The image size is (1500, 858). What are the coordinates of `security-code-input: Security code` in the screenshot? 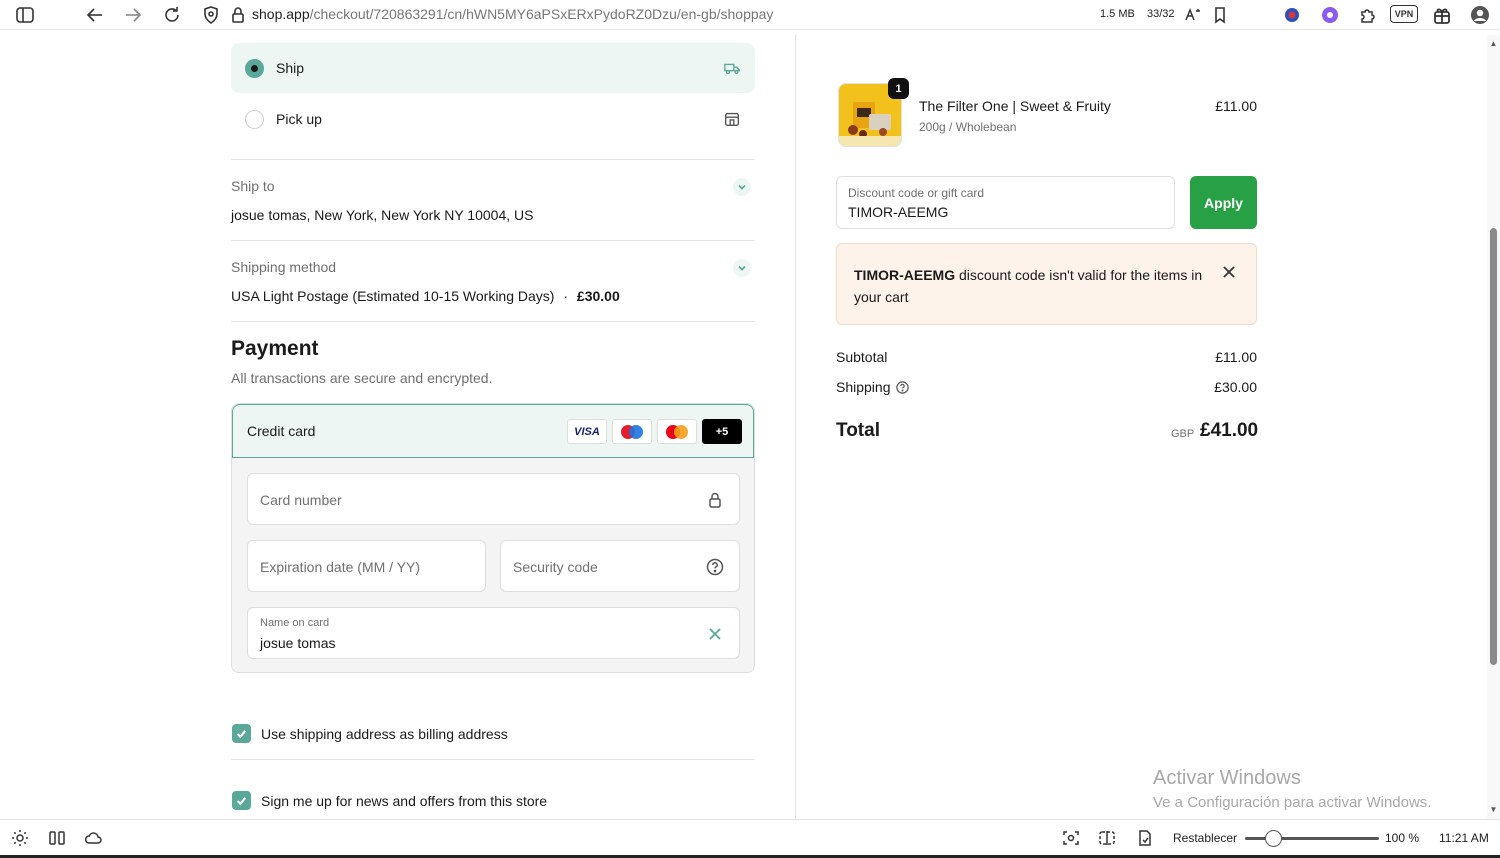 It's located at (620, 566).